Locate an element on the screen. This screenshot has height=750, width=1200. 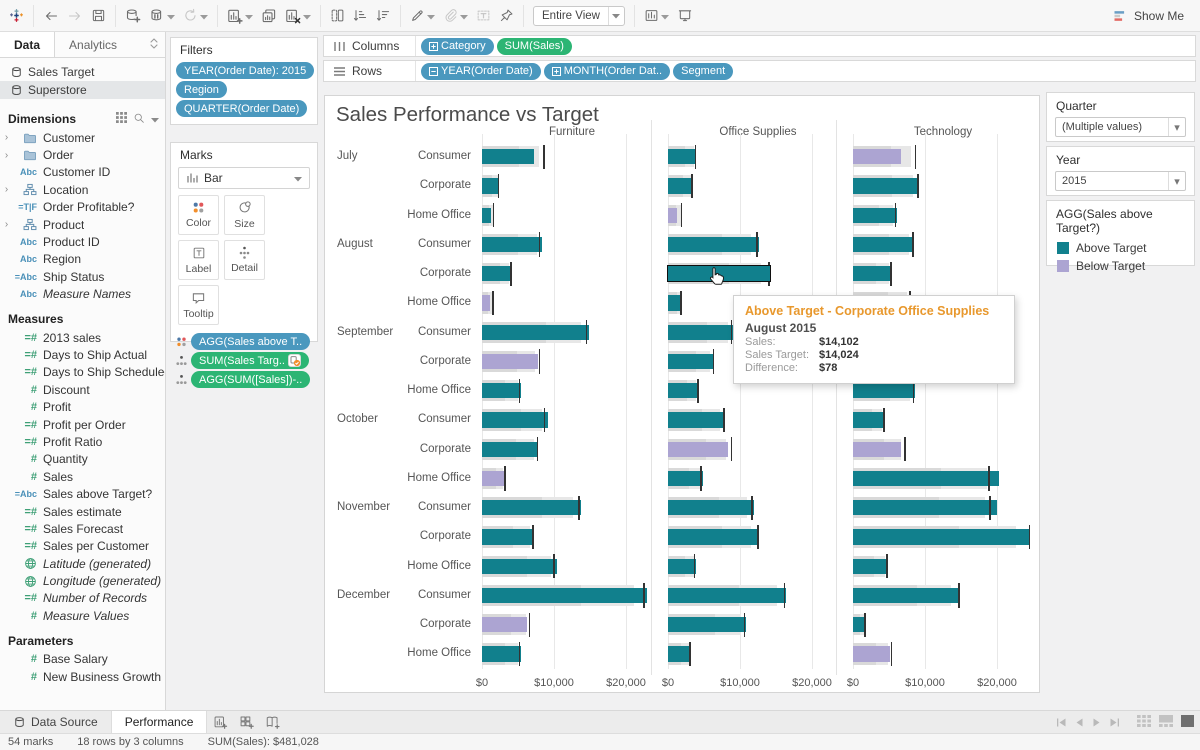
back-button is located at coordinates (51, 16).